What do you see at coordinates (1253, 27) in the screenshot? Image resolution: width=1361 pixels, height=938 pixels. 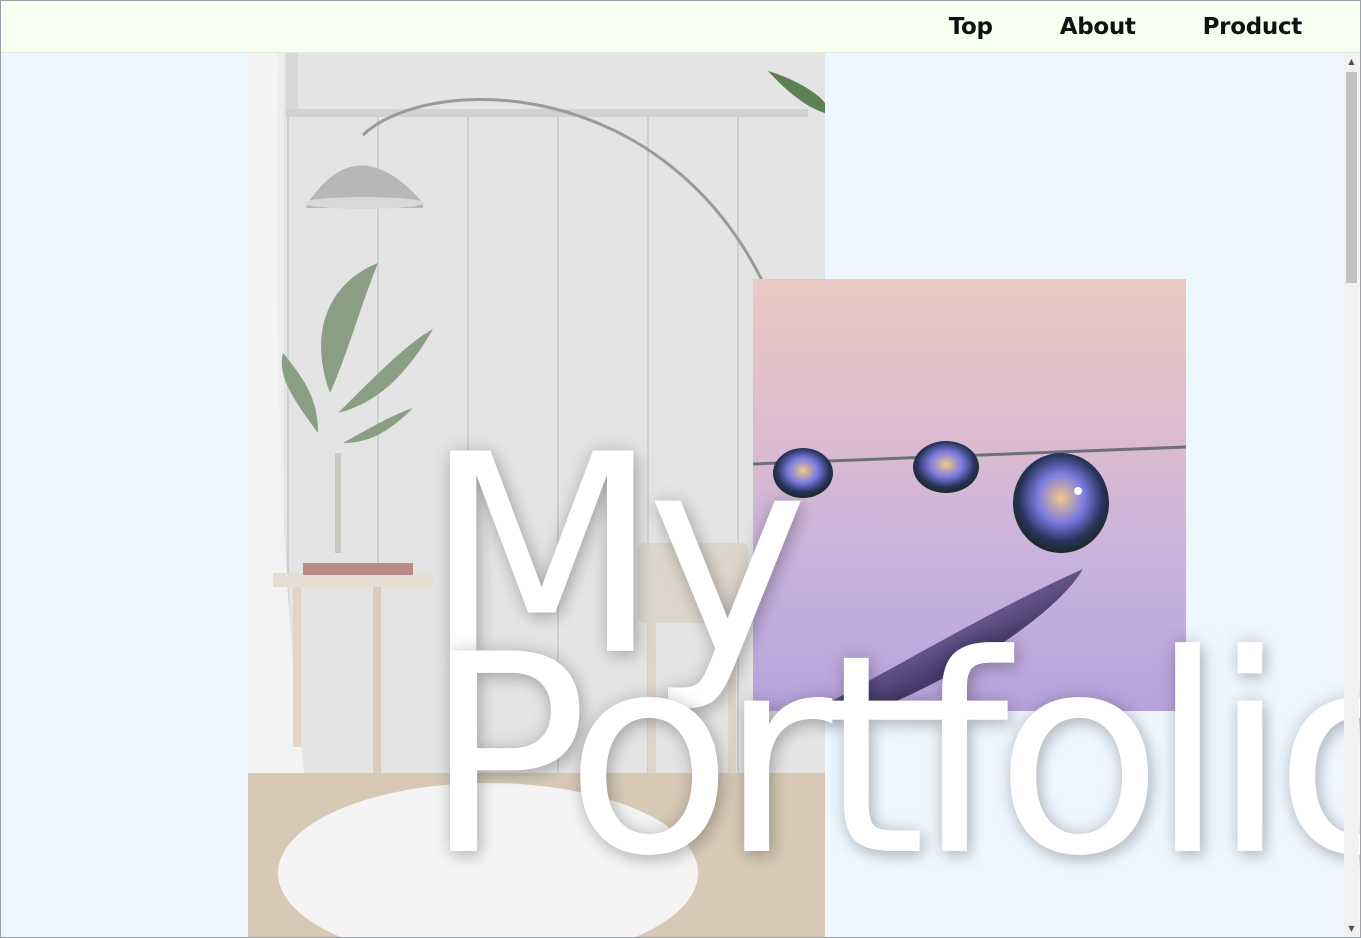 I see `nav-link-product: Product` at bounding box center [1253, 27].